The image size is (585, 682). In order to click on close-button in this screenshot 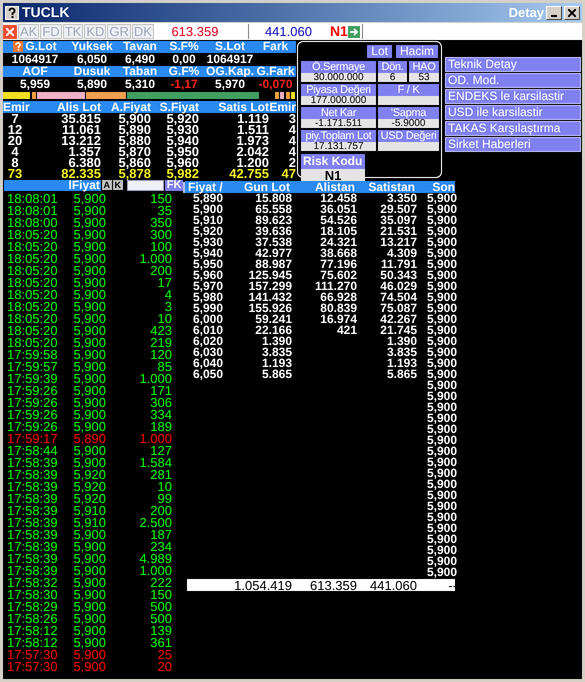, I will do `click(572, 13)`.